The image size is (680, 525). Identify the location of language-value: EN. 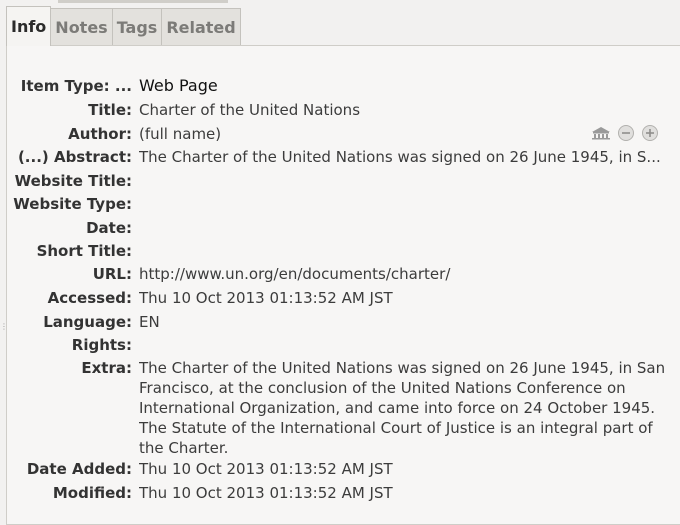
(404, 322).